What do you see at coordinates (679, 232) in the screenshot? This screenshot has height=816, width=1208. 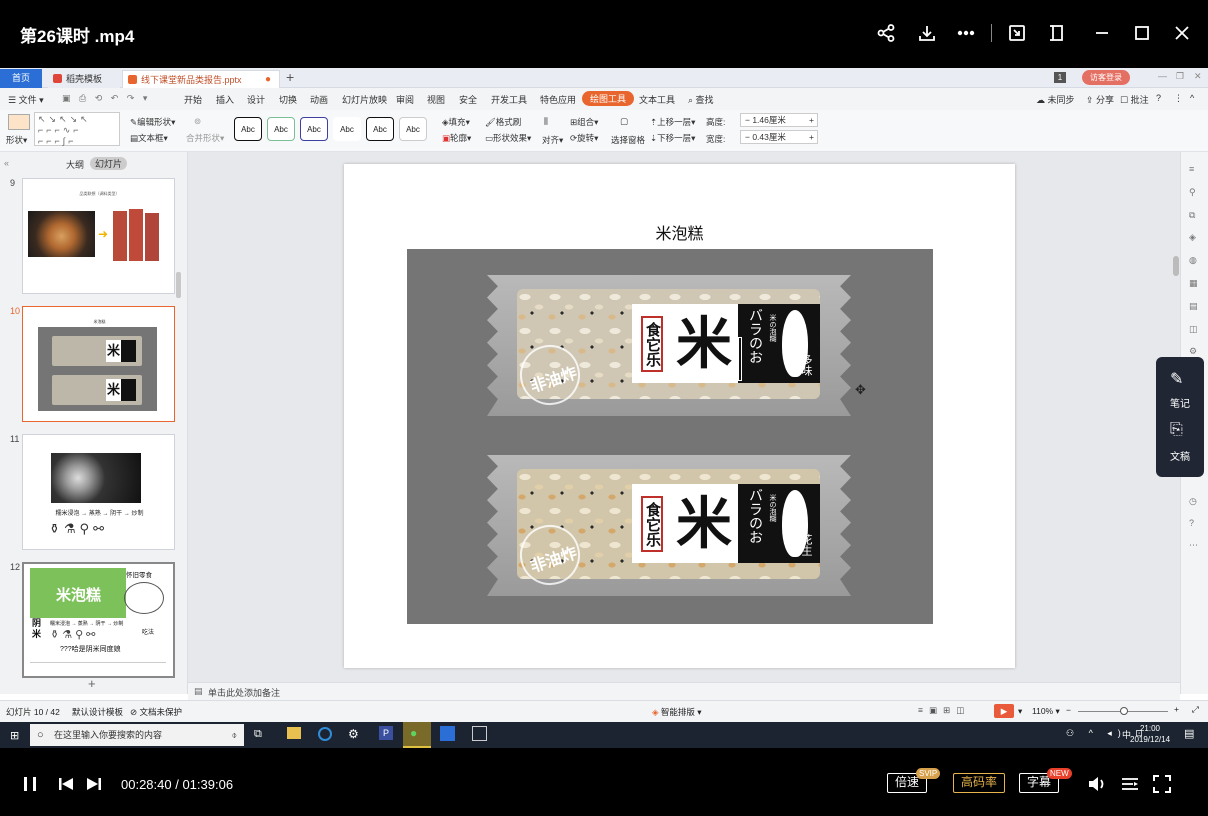 I see `slide-title: 米泡糕` at bounding box center [679, 232].